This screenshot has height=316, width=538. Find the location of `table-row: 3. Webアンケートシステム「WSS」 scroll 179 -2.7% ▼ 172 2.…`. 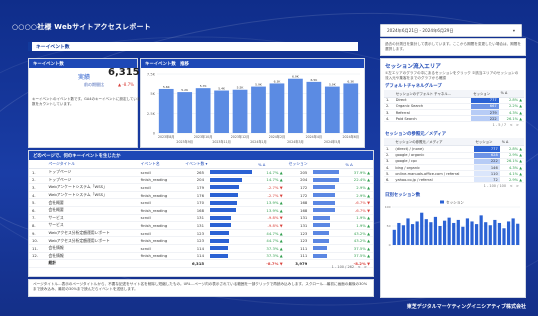

table-row: 3. Webアンケートシステム「WSS」 scroll 179 -2.7% ▼ 172 2.… is located at coordinates (201, 187).